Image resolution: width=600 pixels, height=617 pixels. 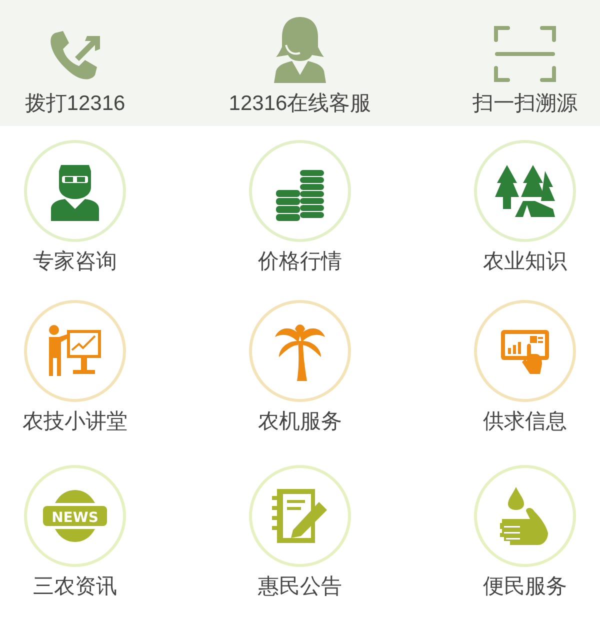 I want to click on action-button: 扫一扫溯源, so click(x=525, y=63).